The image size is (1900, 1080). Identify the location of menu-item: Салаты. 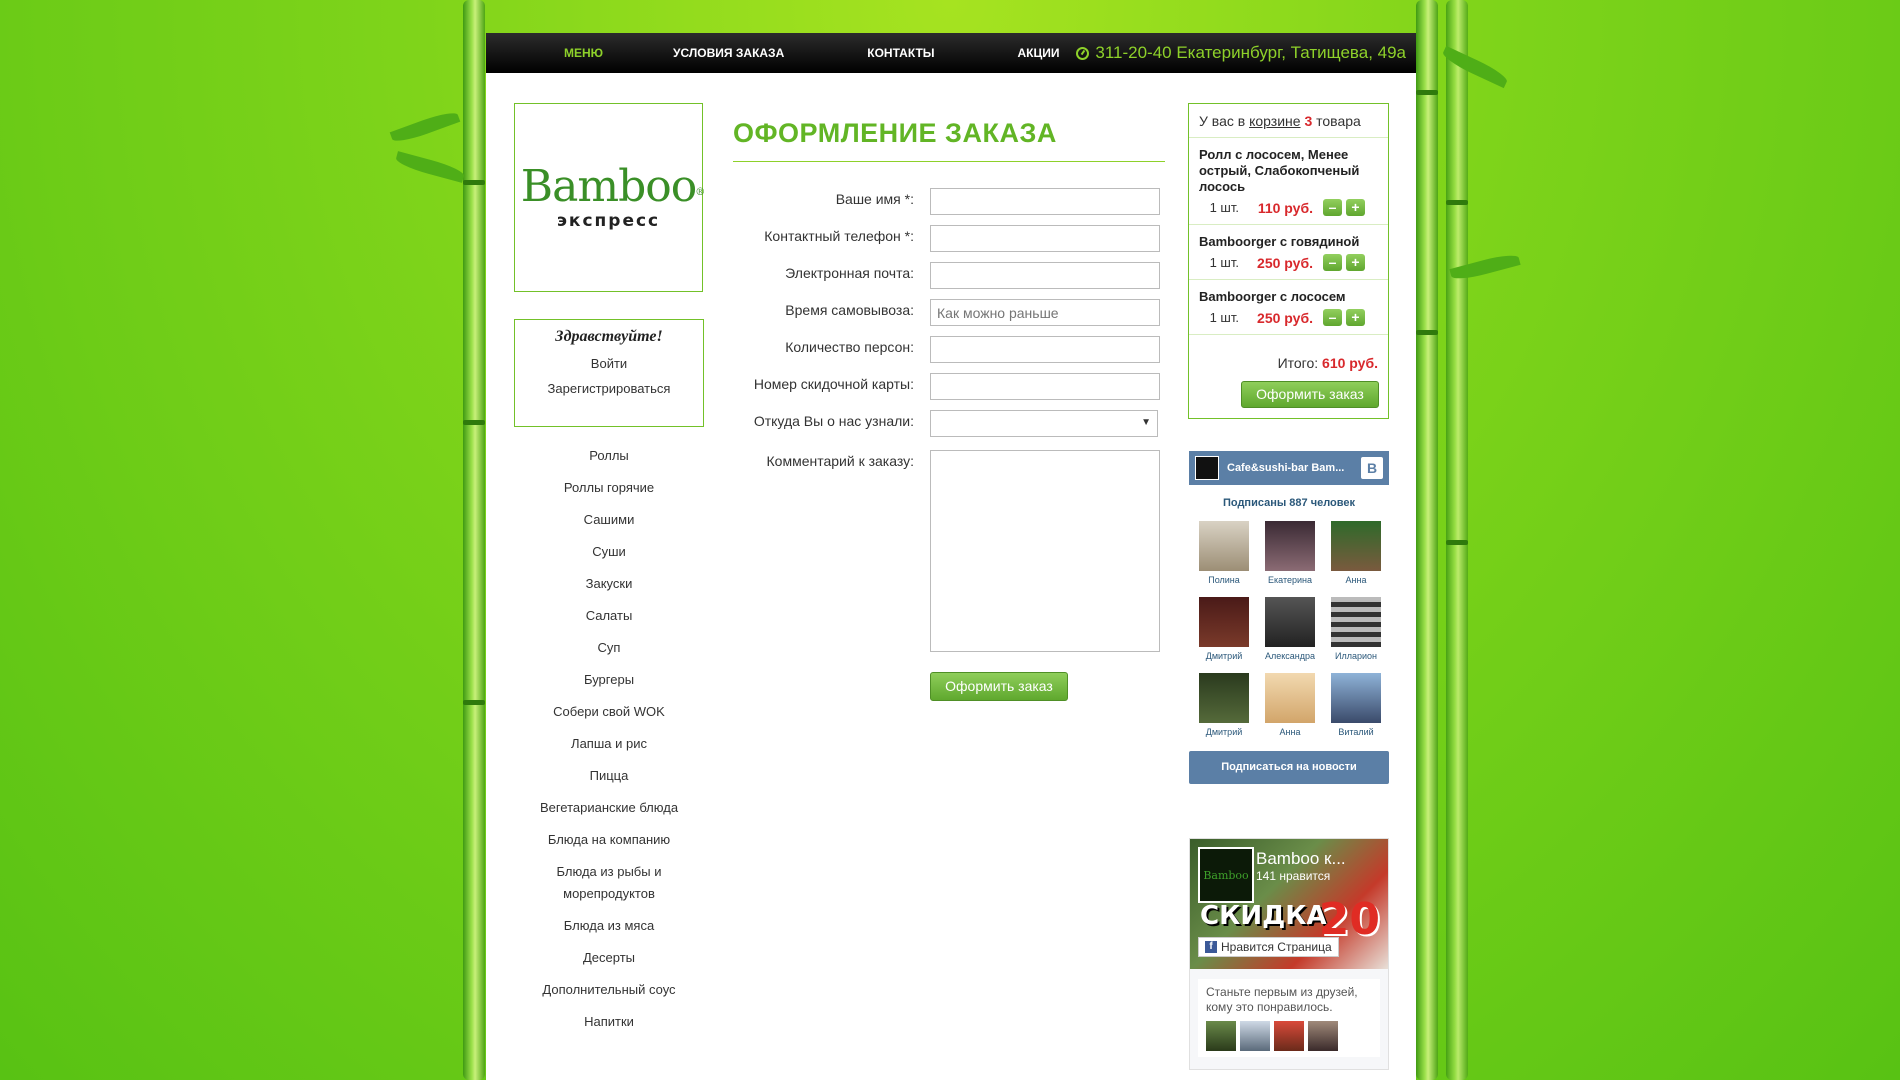
(609, 616).